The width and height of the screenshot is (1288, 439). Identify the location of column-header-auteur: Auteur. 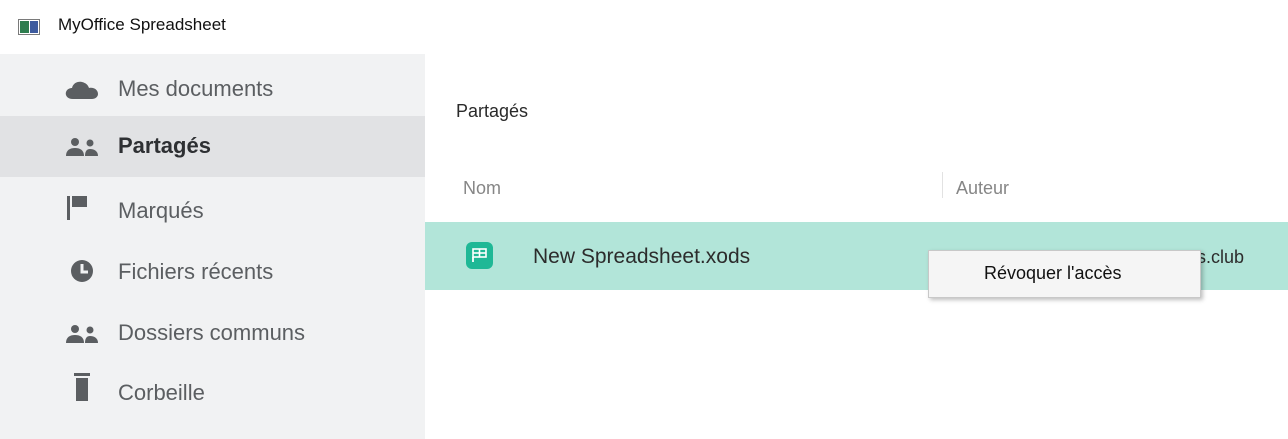
(982, 188).